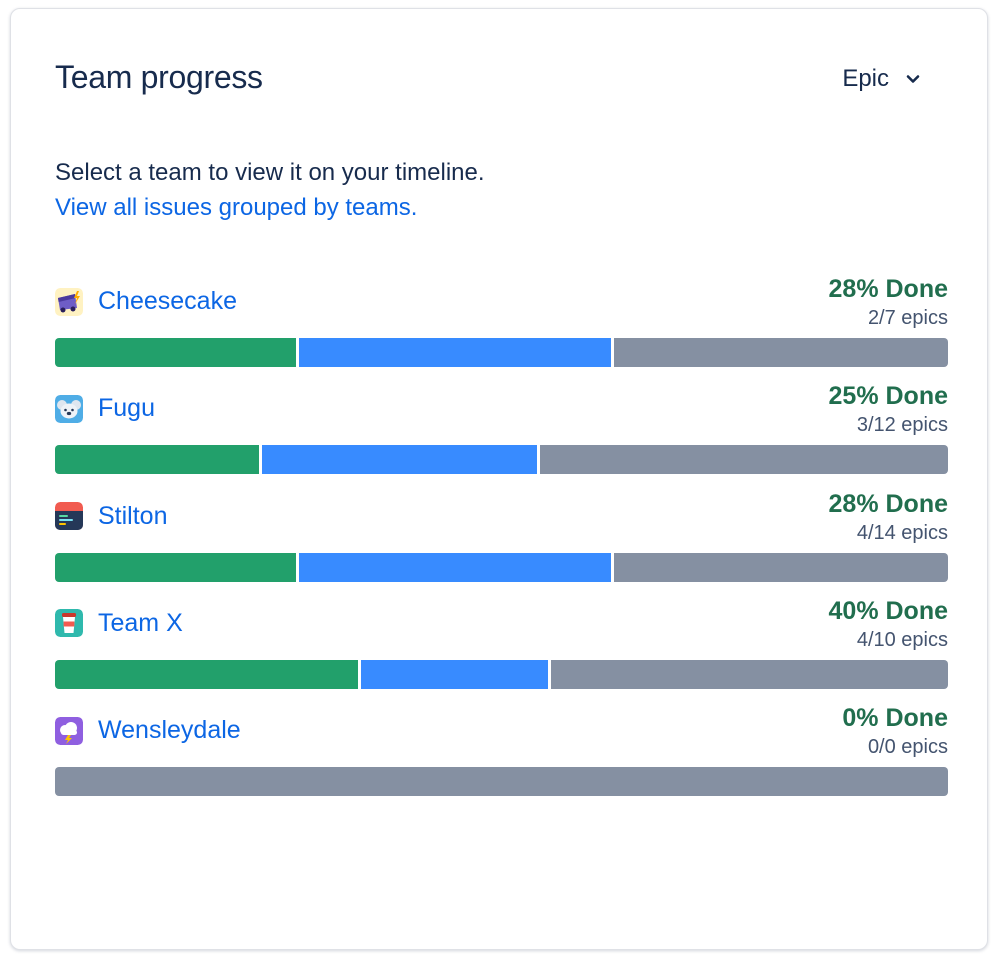 The width and height of the screenshot is (999, 967). Describe the element at coordinates (140, 622) in the screenshot. I see `team-name: Team X` at that location.